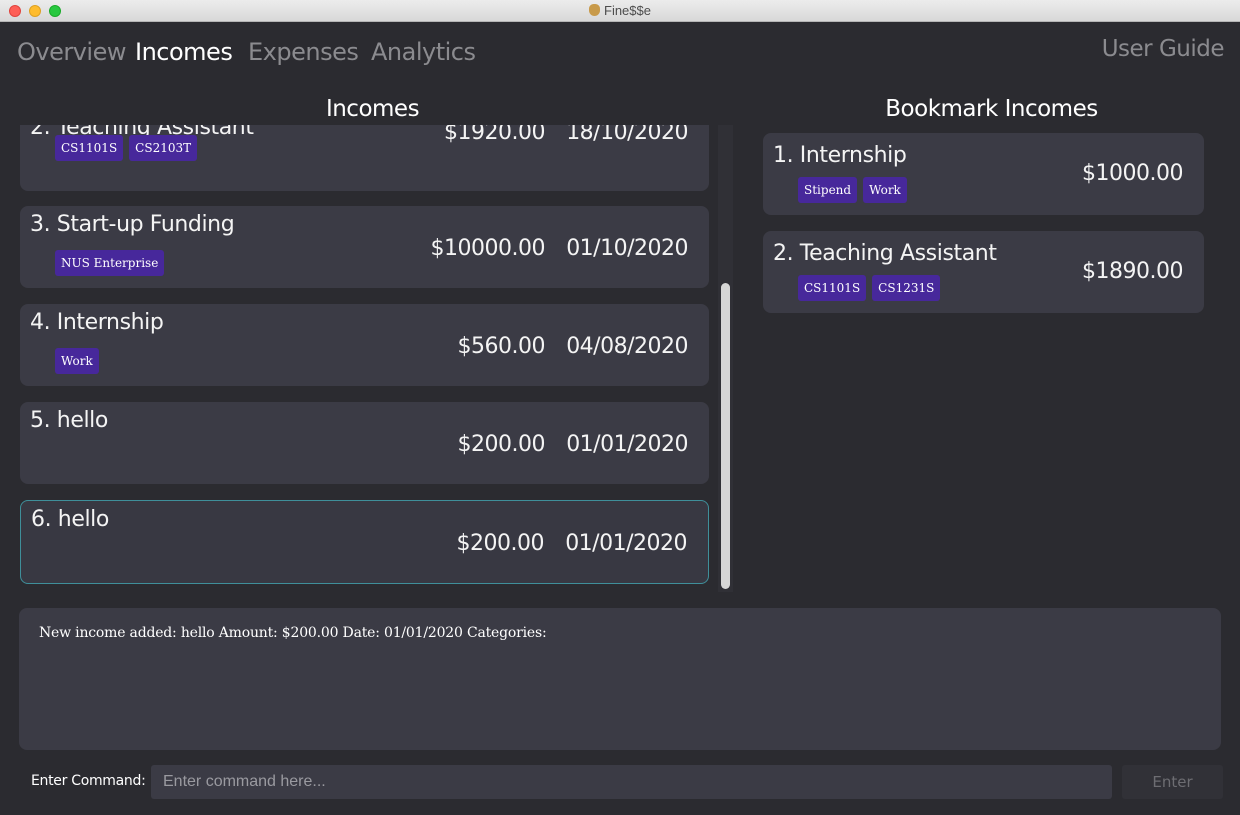 The height and width of the screenshot is (815, 1240). Describe the element at coordinates (88, 781) in the screenshot. I see `command-label: Enter Command:` at that location.